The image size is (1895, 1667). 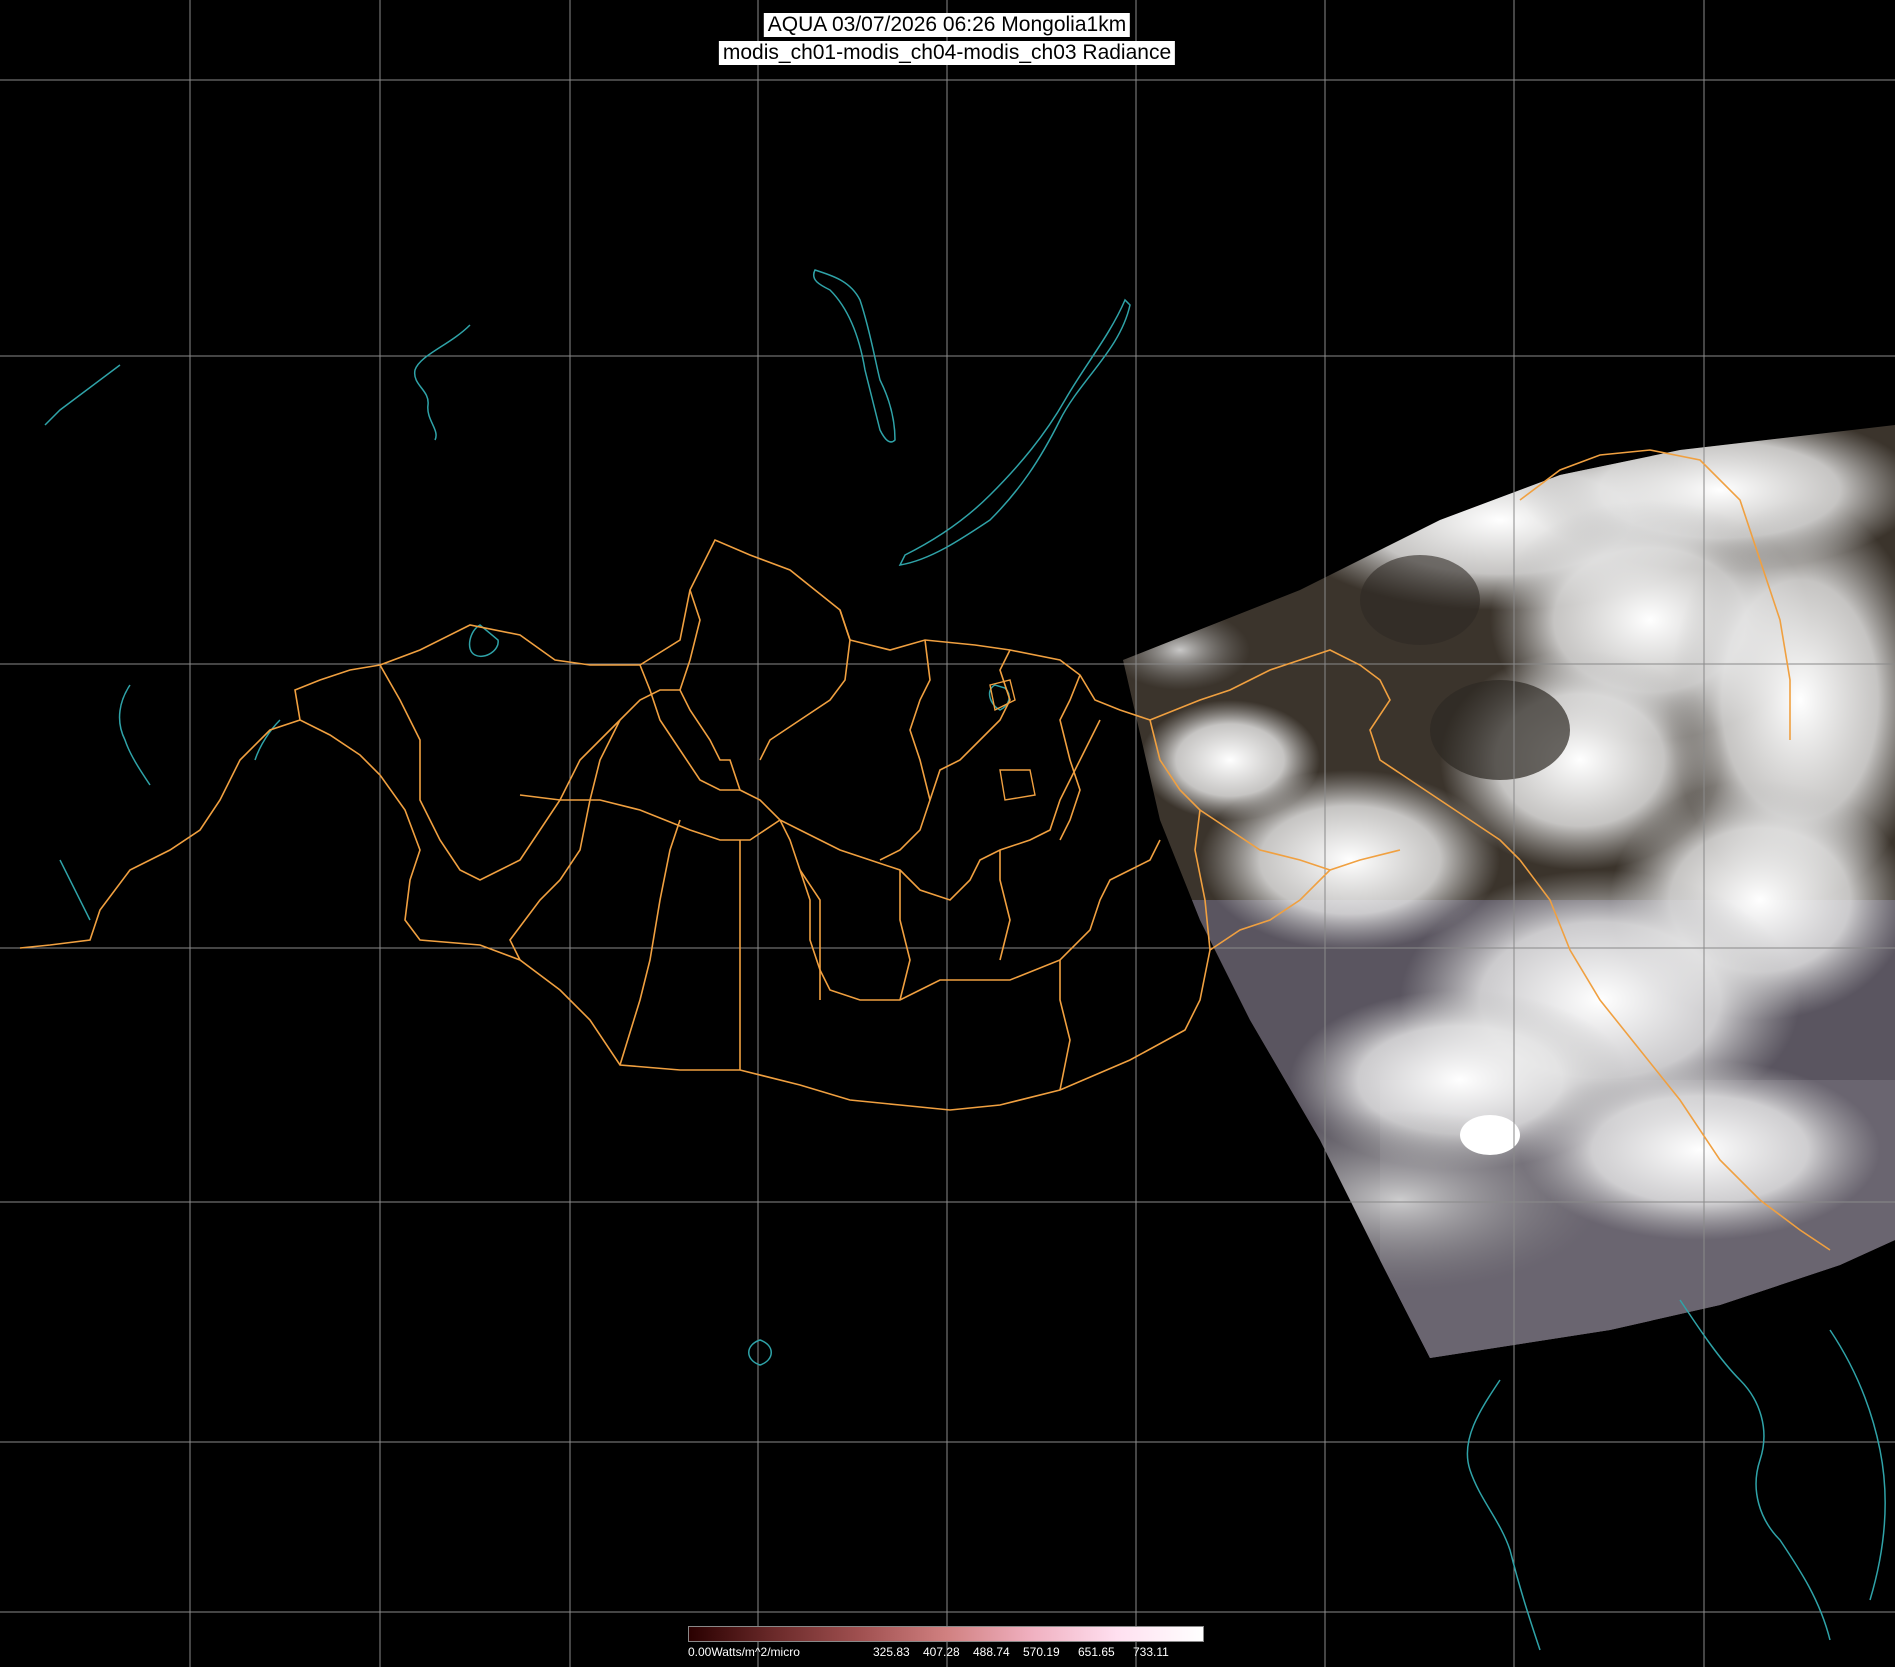 I want to click on map-title-line1: AQUA 03/07/2026 06:26 Mongolia1km, so click(x=947, y=25).